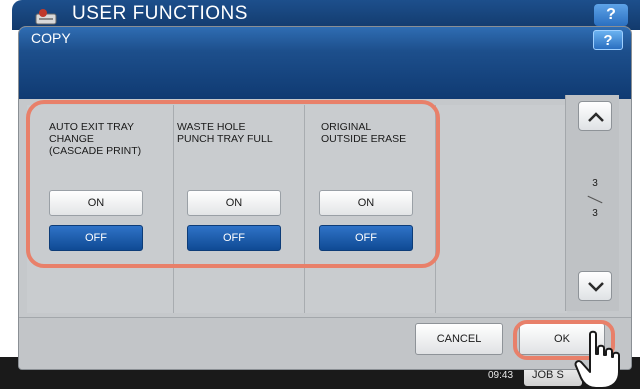 This screenshot has height=389, width=640. I want to click on page-scroll-column: 3 3, so click(592, 203).